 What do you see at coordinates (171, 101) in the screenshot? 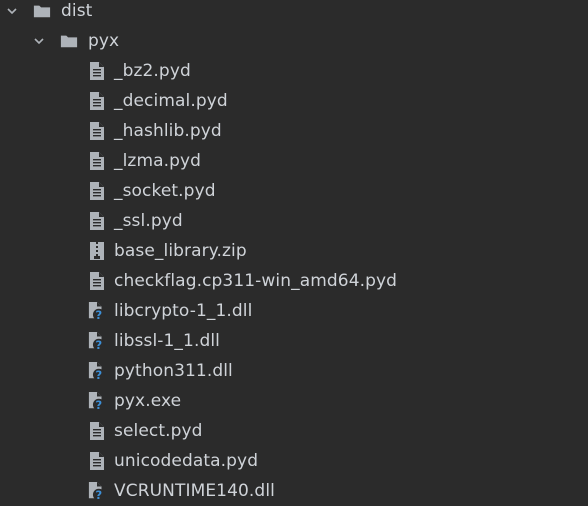
I see `file-label: _decimal.pyd` at bounding box center [171, 101].